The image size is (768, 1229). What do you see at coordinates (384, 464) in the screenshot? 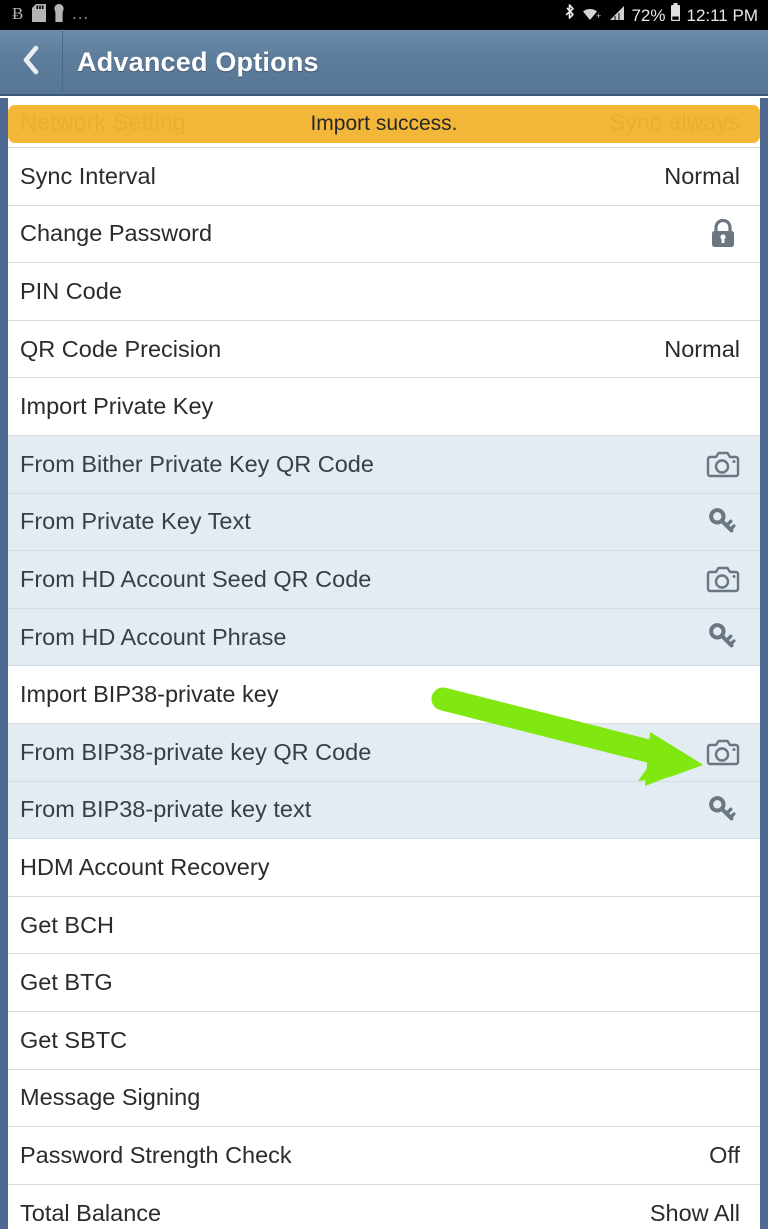
I see `list-item: From Bither Private Key QR Code` at bounding box center [384, 464].